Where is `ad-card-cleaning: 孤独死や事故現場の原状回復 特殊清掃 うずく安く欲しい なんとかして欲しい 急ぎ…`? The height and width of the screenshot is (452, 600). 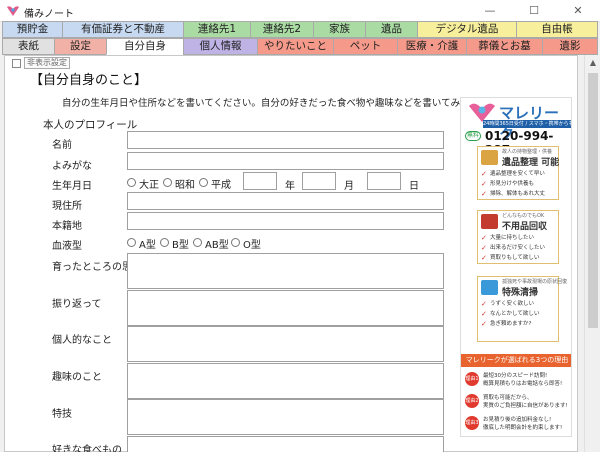 ad-card-cleaning: 孤独死や事故現場の原状回復 特殊清掃 うずく安く欲しい なんとかして欲しい 急ぎ… is located at coordinates (522, 309).